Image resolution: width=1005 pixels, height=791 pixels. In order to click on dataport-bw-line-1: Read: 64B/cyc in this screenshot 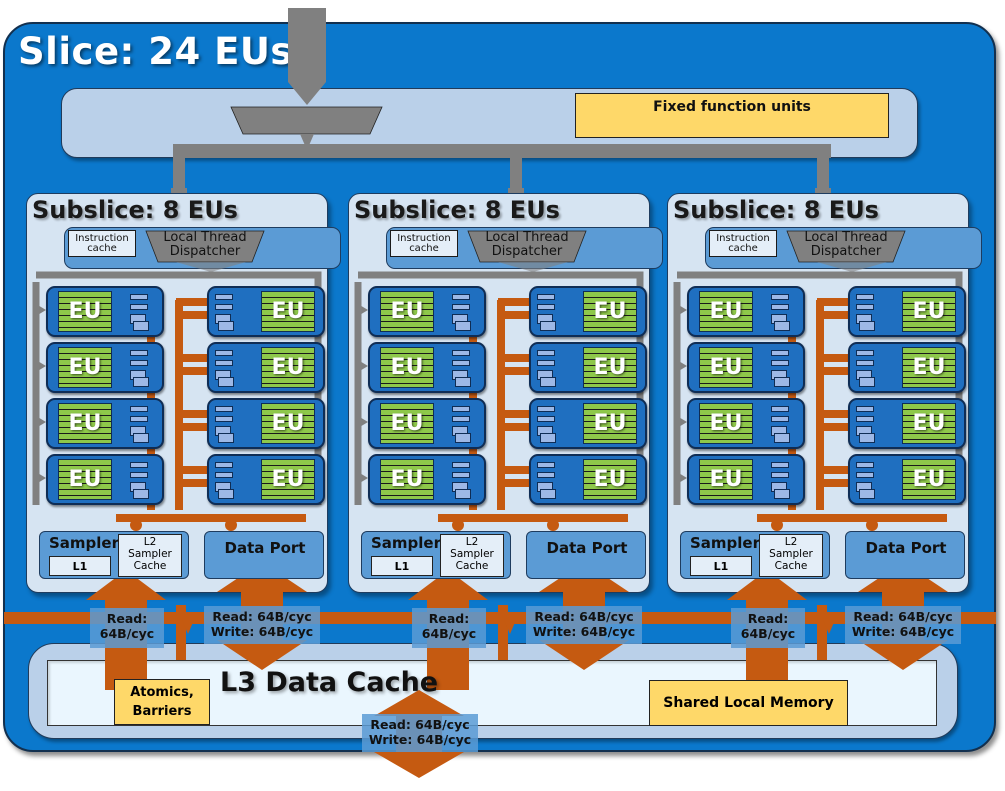, I will do `click(903, 616)`.